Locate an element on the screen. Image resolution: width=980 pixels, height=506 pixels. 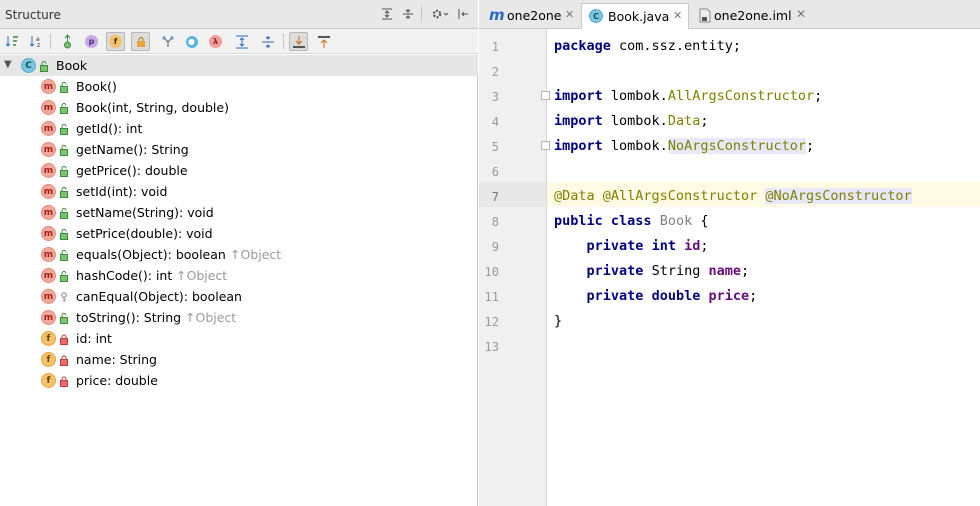
tree-node-label: equals(Object): boolean is located at coordinates (151, 254).